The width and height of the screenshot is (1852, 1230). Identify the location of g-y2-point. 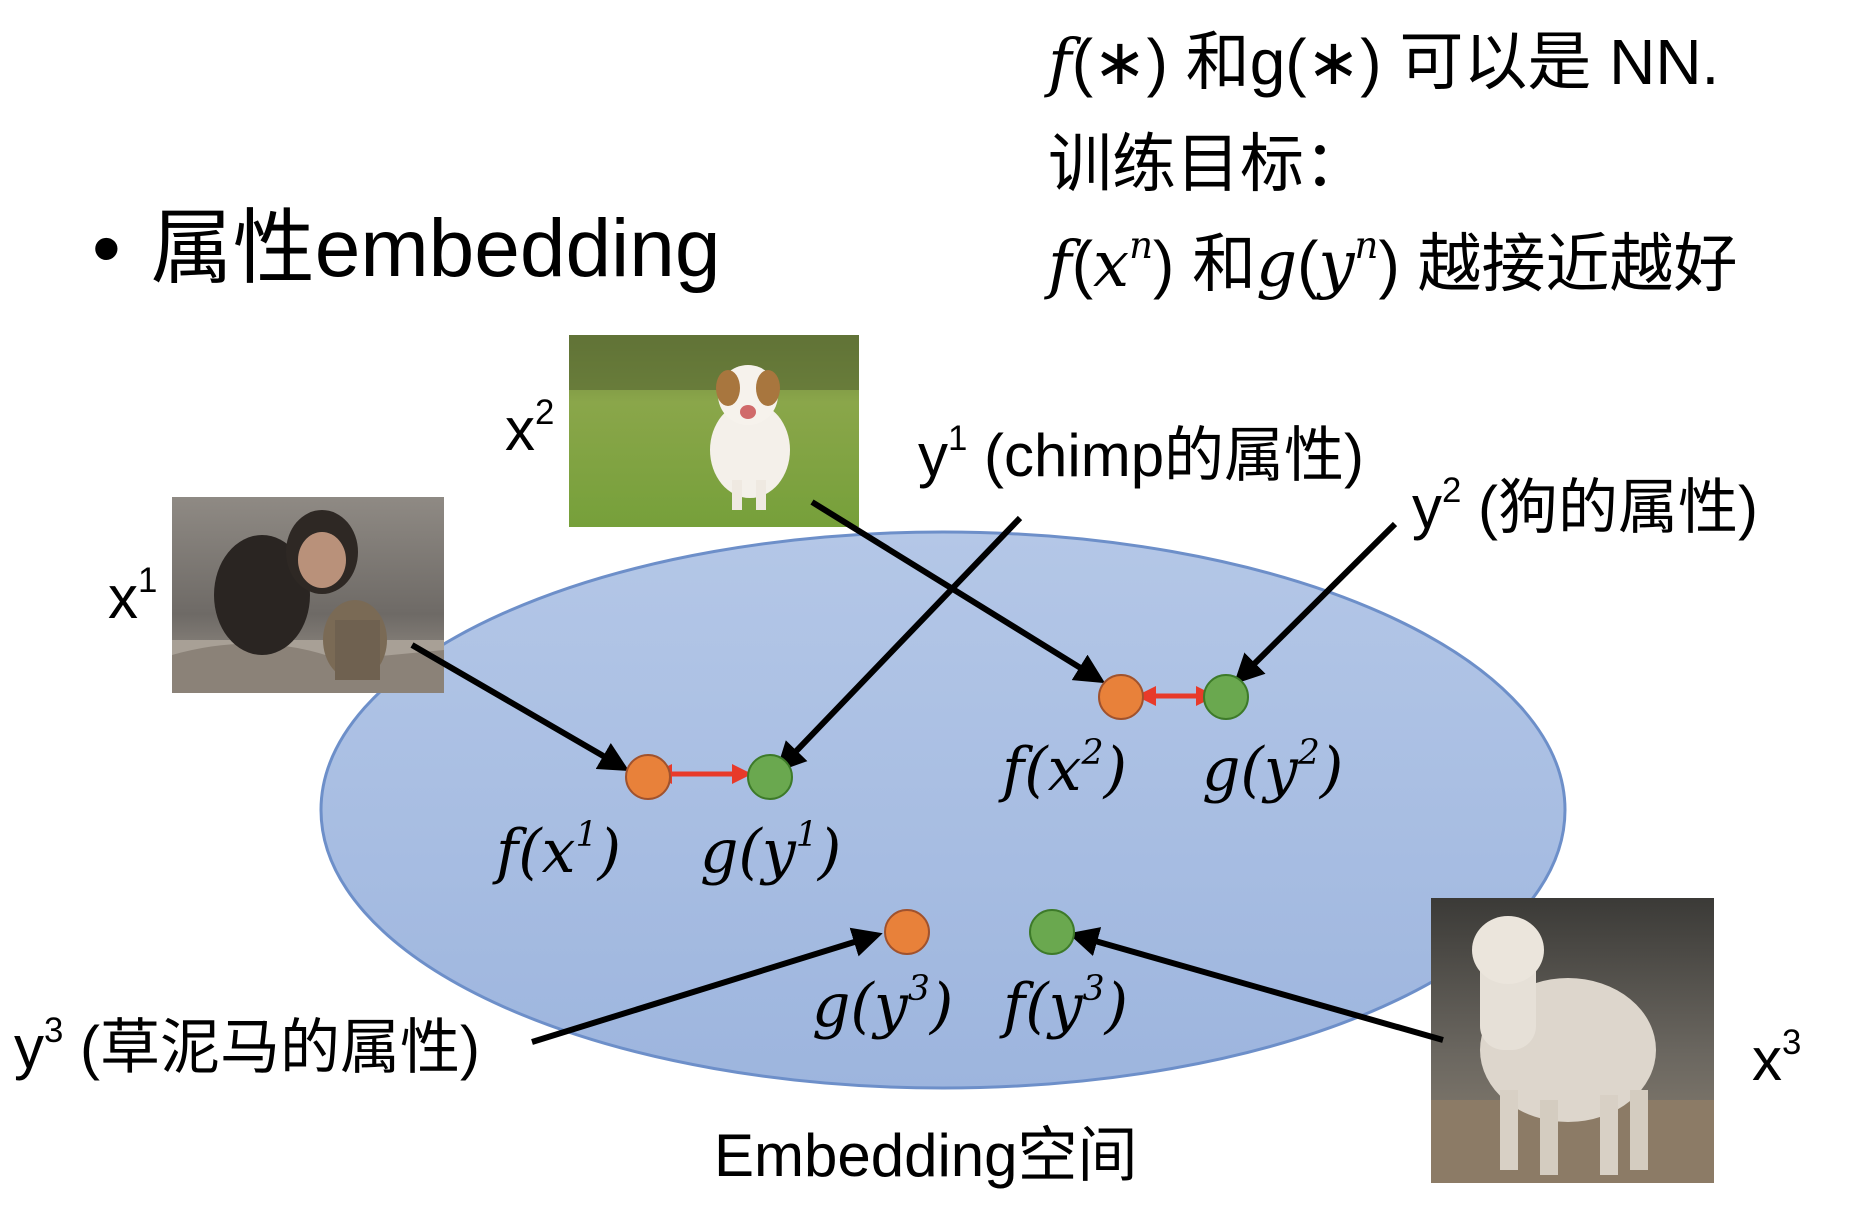
(1226, 697).